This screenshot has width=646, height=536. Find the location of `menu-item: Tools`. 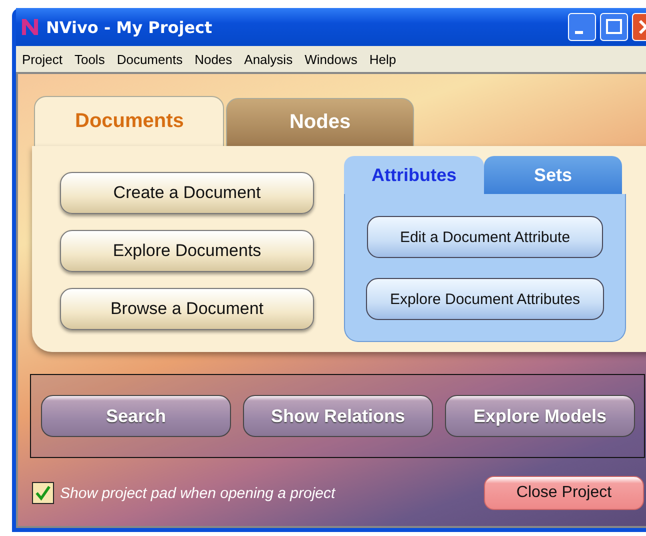

menu-item: Tools is located at coordinates (91, 59).